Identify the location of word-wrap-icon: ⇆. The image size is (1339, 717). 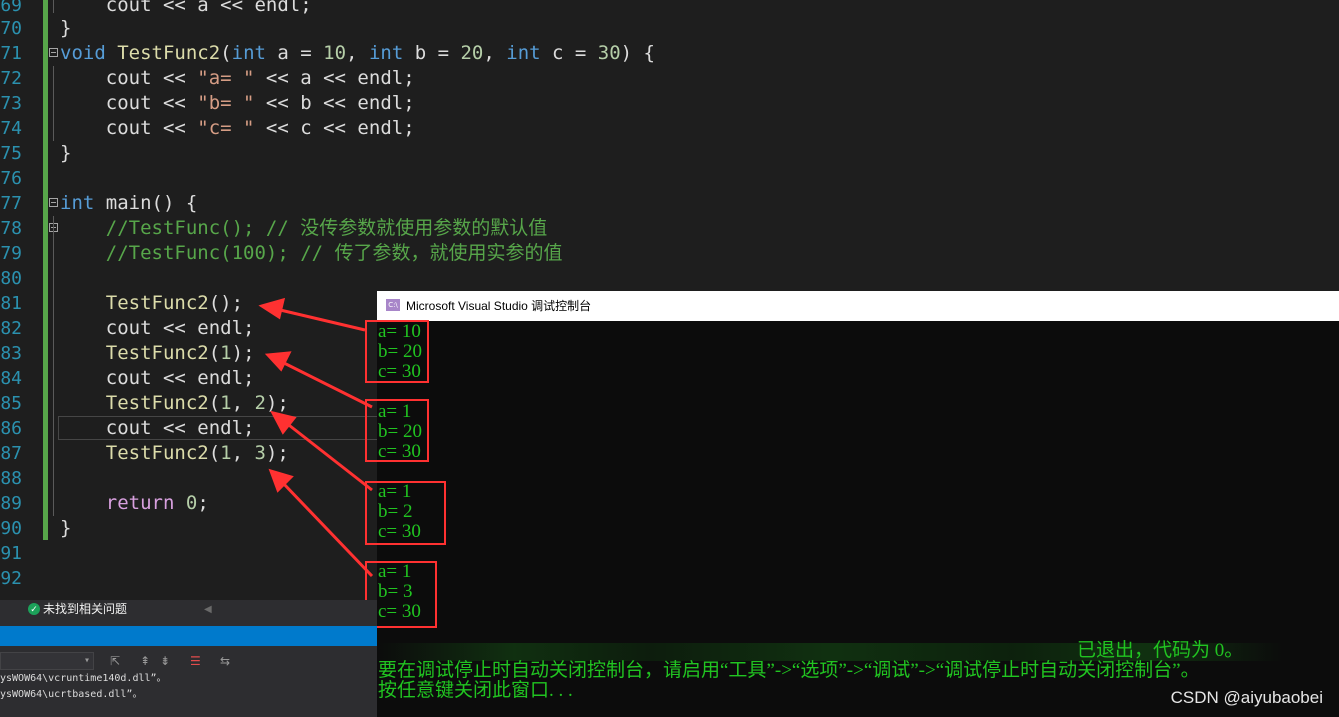
(225, 661).